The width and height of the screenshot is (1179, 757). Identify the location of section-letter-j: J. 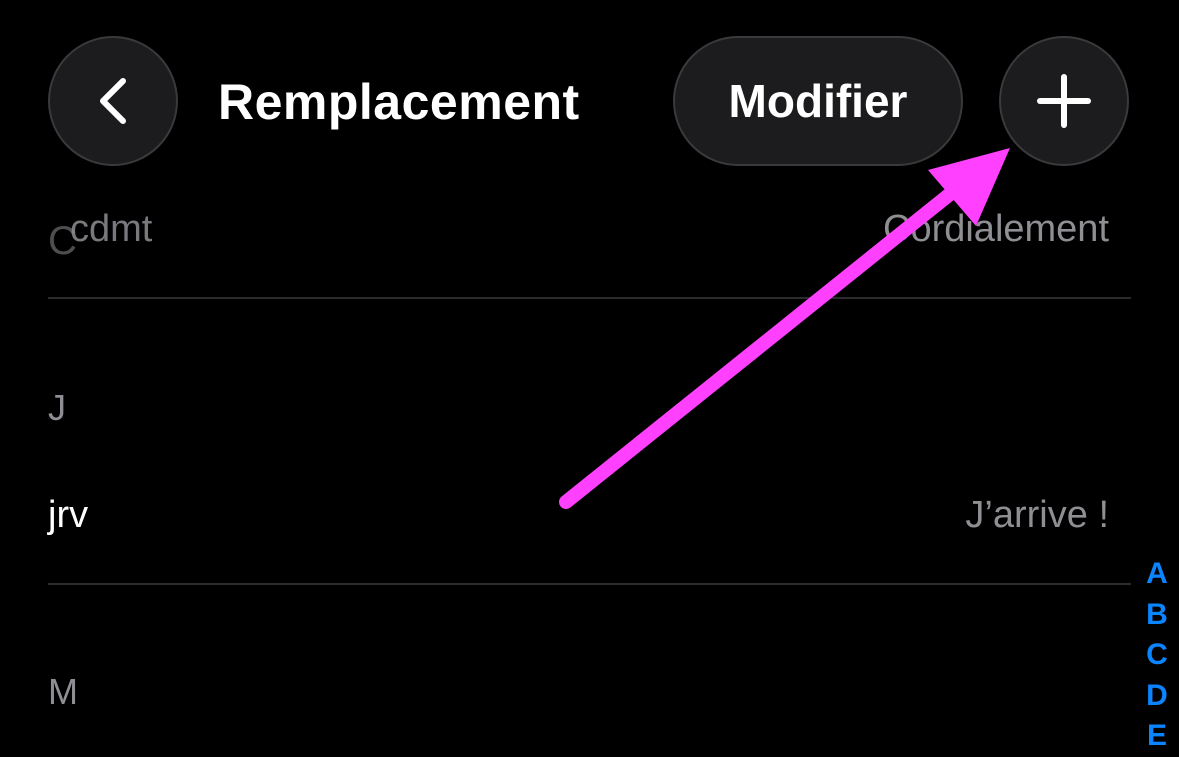
(57, 407).